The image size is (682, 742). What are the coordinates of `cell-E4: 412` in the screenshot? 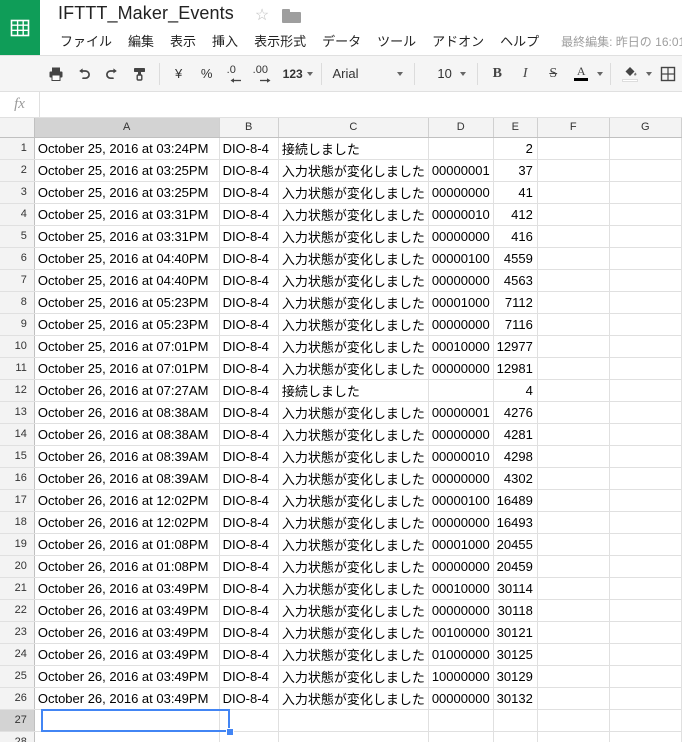 It's located at (515, 214).